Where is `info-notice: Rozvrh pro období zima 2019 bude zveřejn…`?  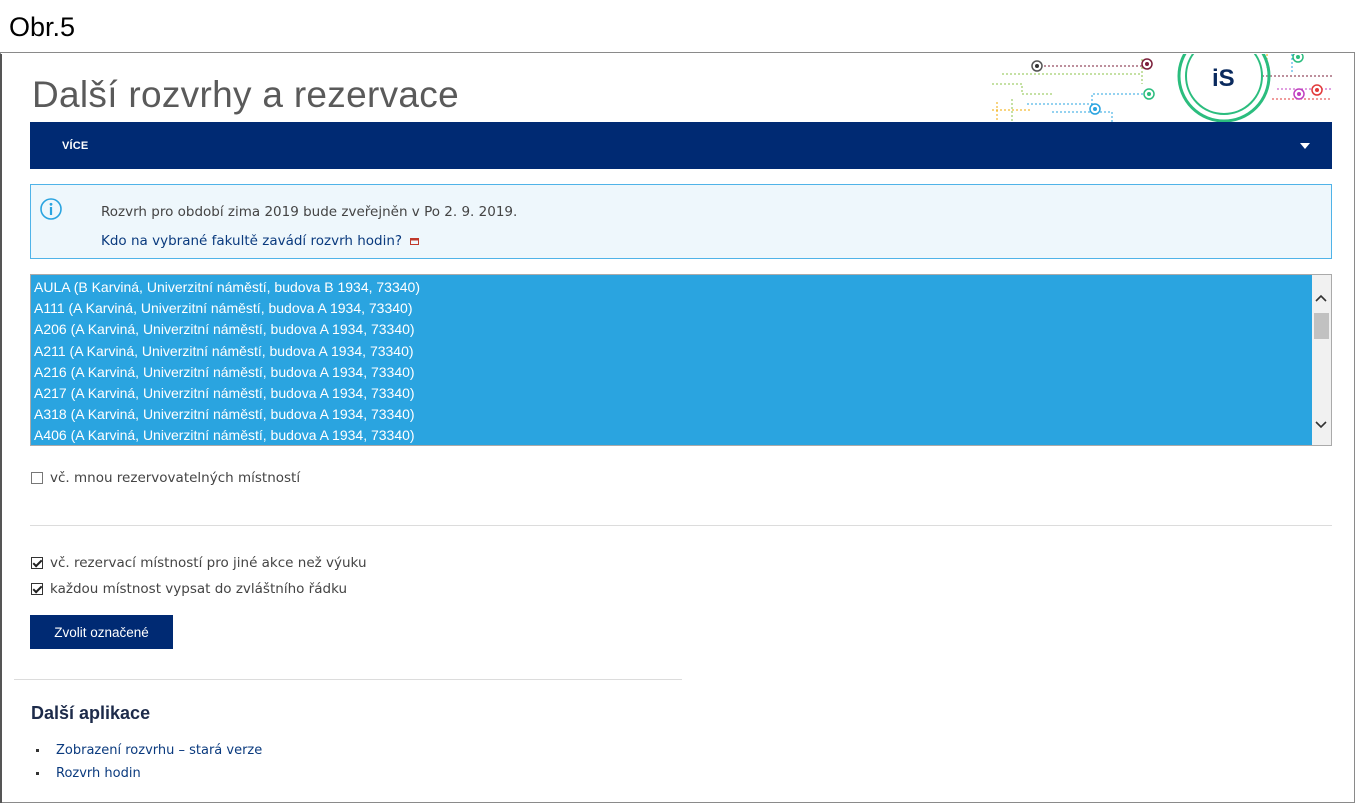
info-notice: Rozvrh pro období zima 2019 bude zveřejn… is located at coordinates (681, 221).